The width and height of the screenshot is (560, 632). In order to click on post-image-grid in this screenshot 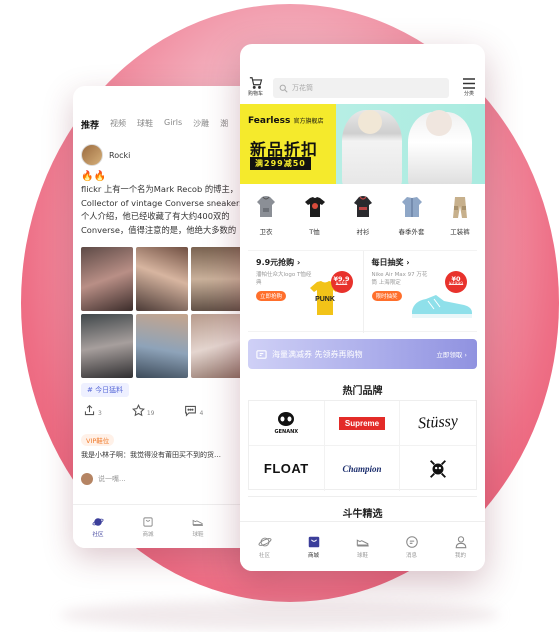, I will do `click(164, 312)`.